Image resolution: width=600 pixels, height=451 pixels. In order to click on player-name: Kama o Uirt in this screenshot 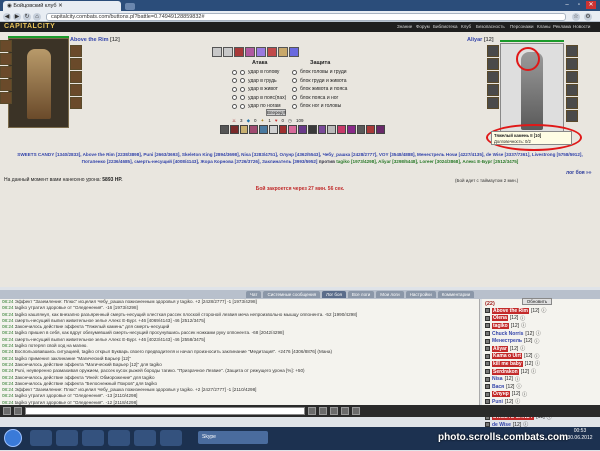, I will do `click(507, 356)`.